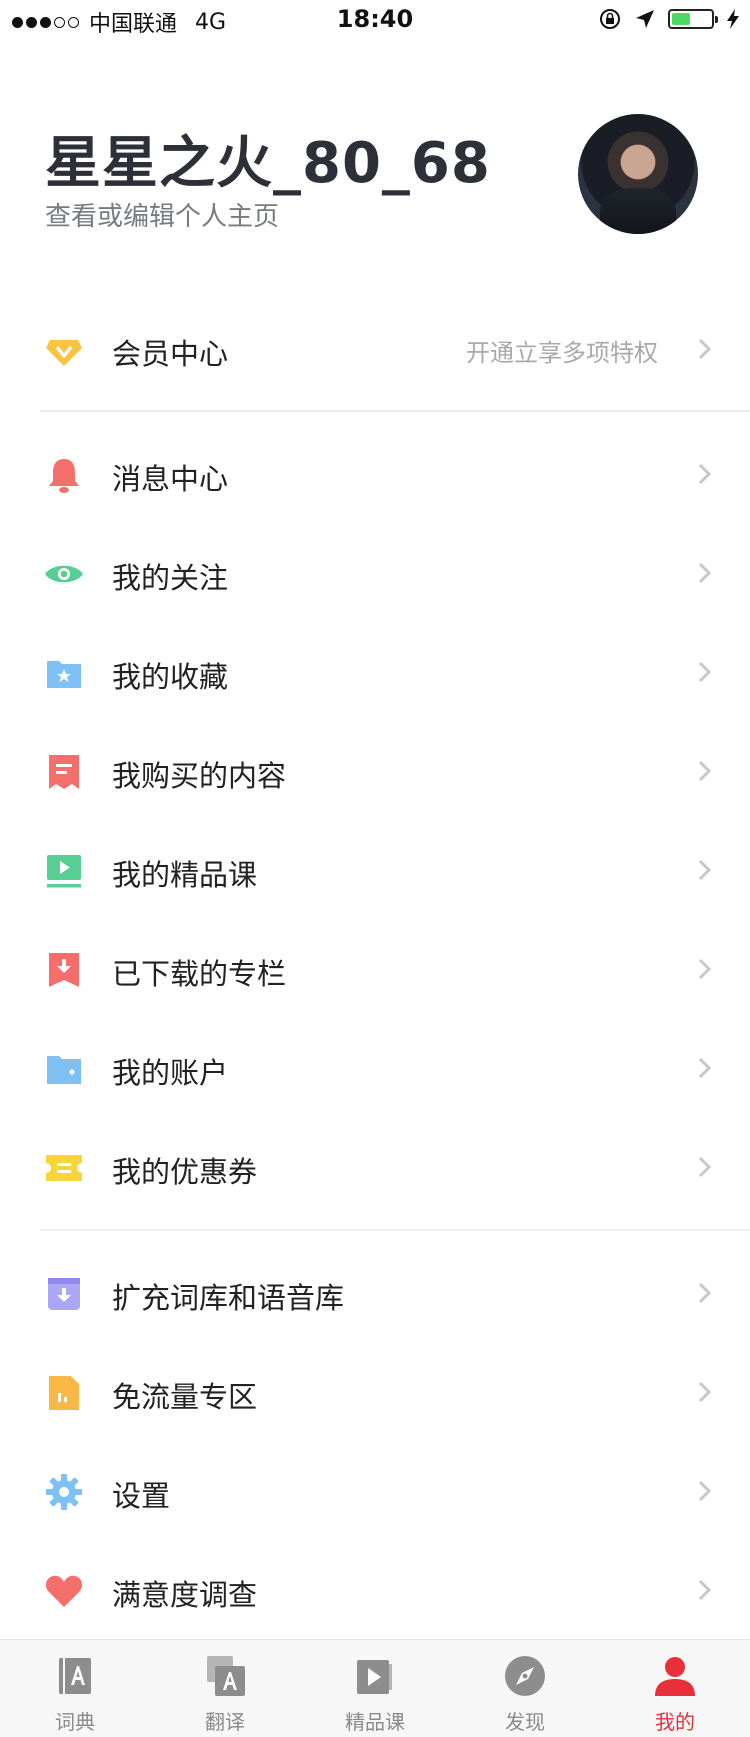 This screenshot has height=1737, width=750. What do you see at coordinates (375, 1491) in the screenshot?
I see `menu-item-settings: 设置` at bounding box center [375, 1491].